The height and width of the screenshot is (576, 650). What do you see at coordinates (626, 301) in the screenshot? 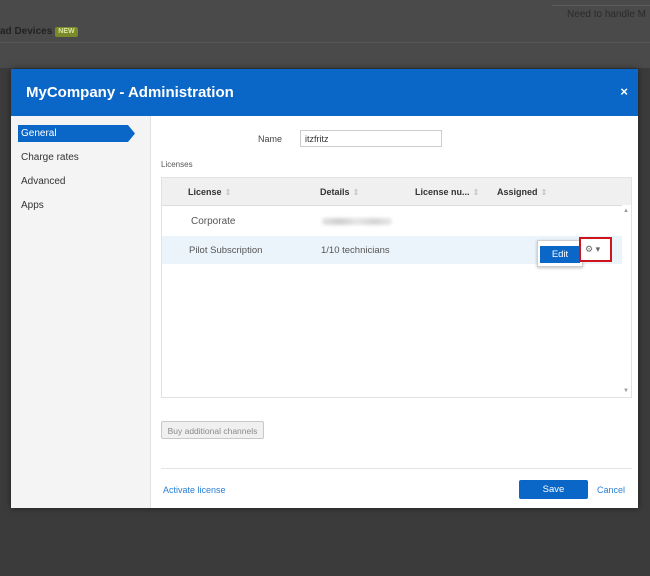
I see `table-scrollbar: ▲ ▼` at bounding box center [626, 301].